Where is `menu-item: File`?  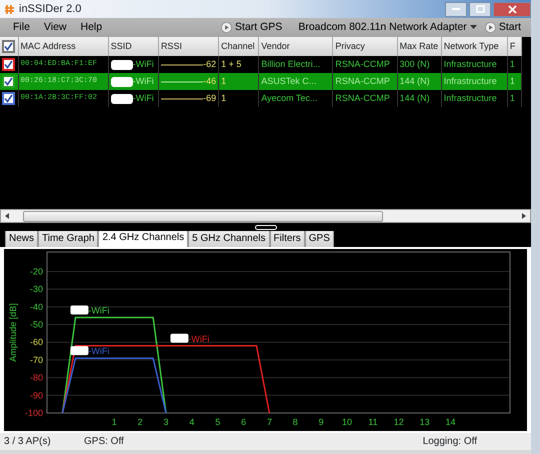 menu-item: File is located at coordinates (21, 28).